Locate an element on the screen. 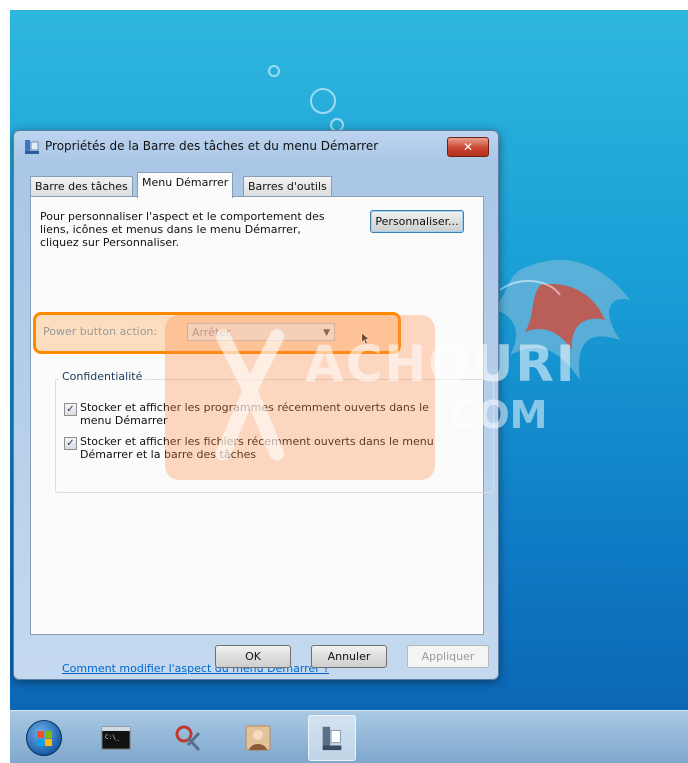 The width and height of the screenshot is (688, 763). apply-button: Appliquer is located at coordinates (448, 656).